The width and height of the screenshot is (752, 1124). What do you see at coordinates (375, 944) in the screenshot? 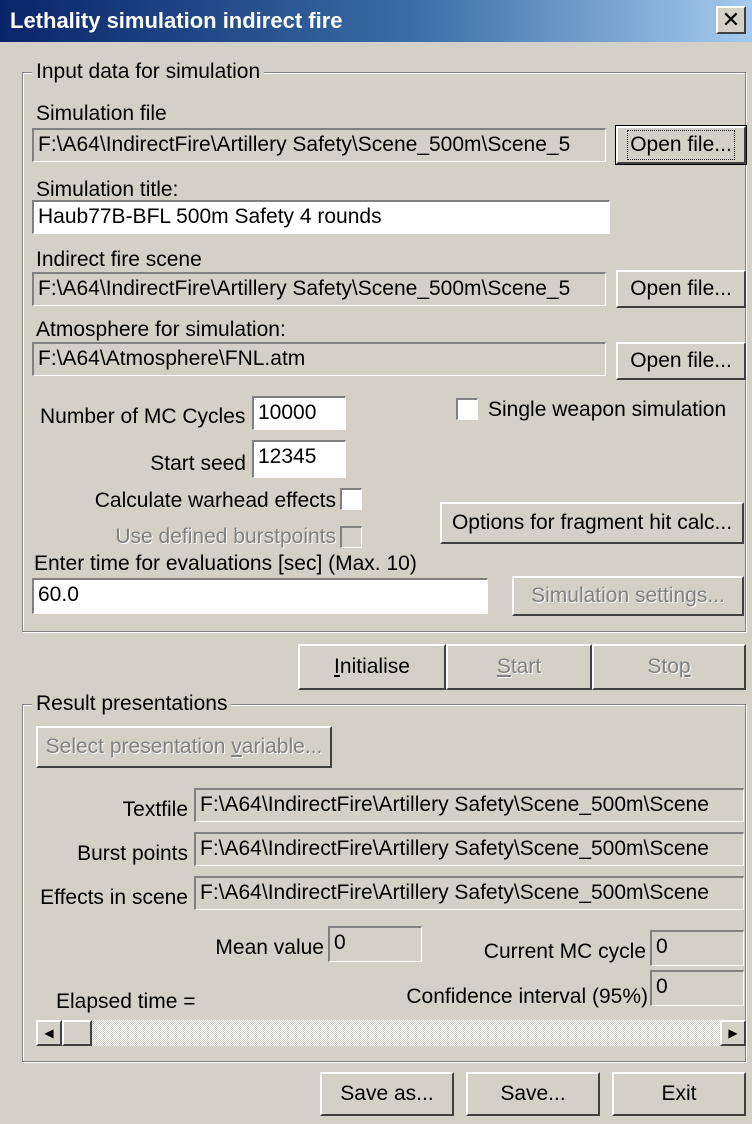
I see `mean-value-field: 0` at bounding box center [375, 944].